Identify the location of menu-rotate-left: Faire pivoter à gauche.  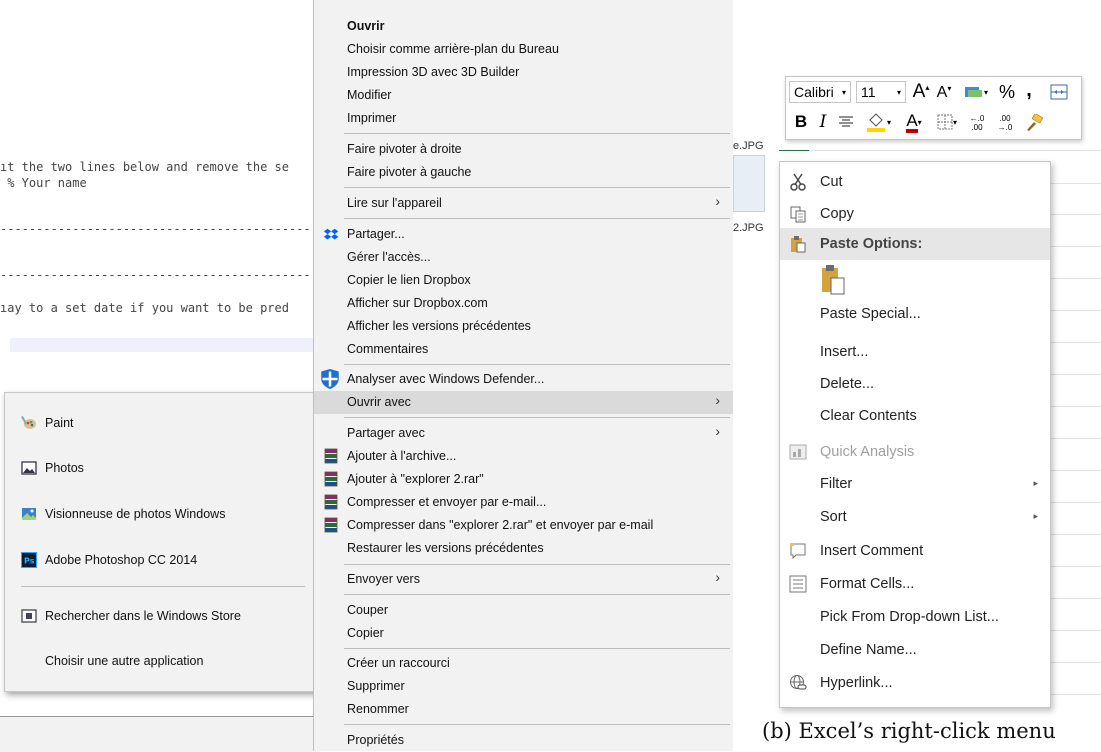
(524, 172).